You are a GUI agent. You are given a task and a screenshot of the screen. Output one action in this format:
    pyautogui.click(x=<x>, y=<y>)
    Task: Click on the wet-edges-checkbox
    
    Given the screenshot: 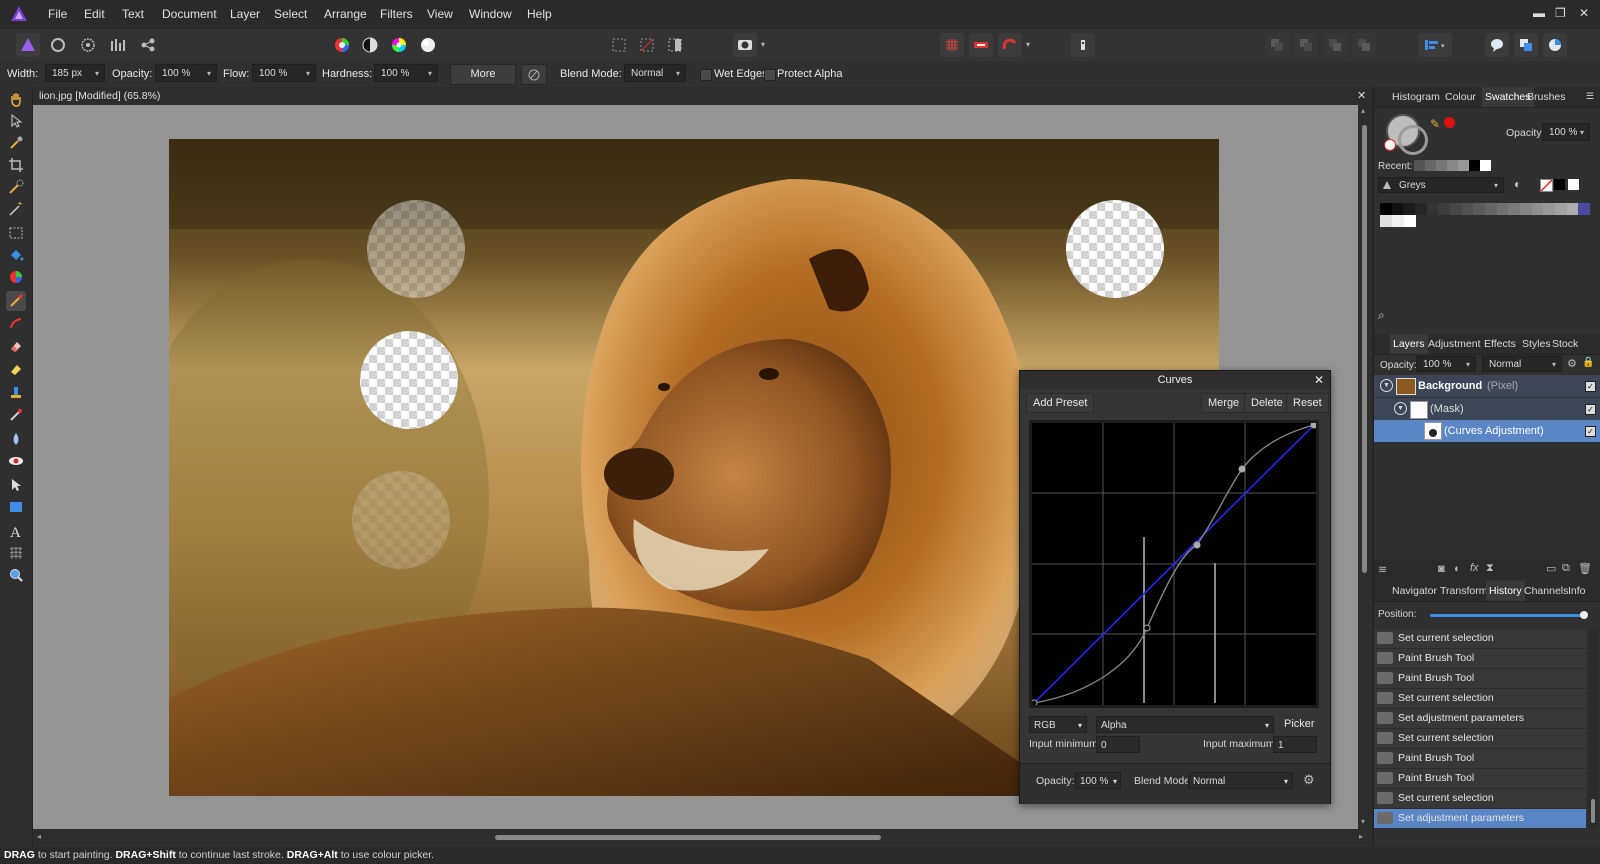 What is the action you would take?
    pyautogui.click(x=706, y=75)
    